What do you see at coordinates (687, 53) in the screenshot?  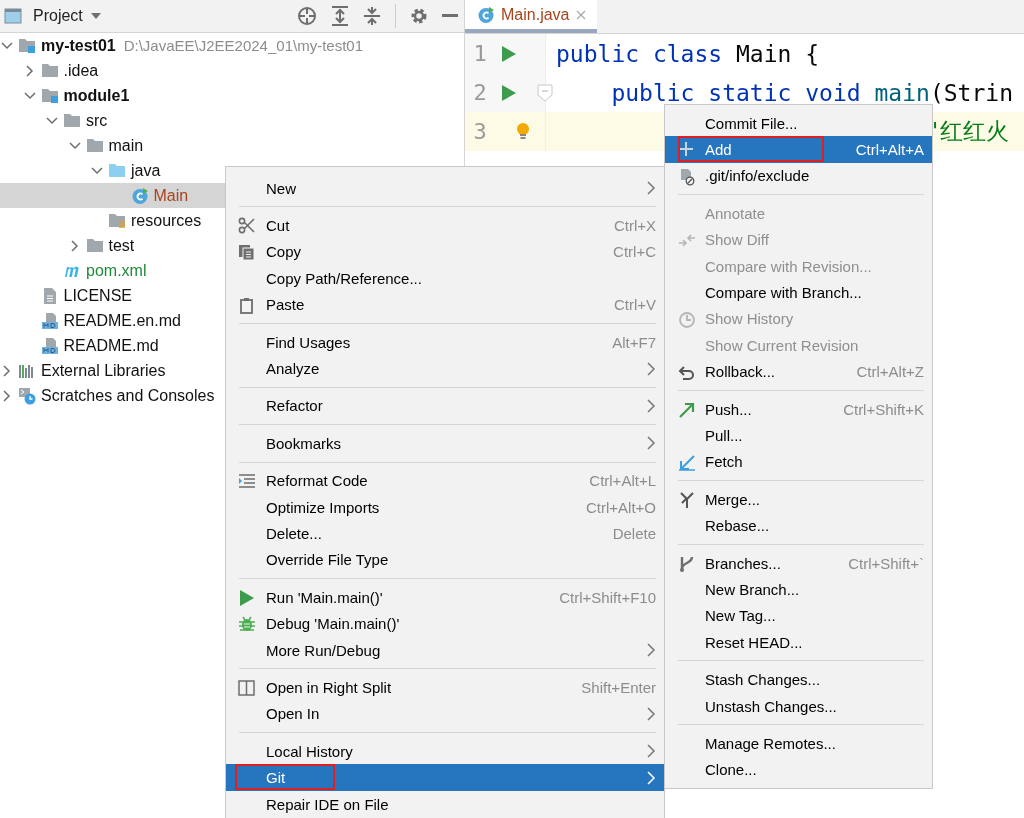 I see `code-line: public class Main {` at bounding box center [687, 53].